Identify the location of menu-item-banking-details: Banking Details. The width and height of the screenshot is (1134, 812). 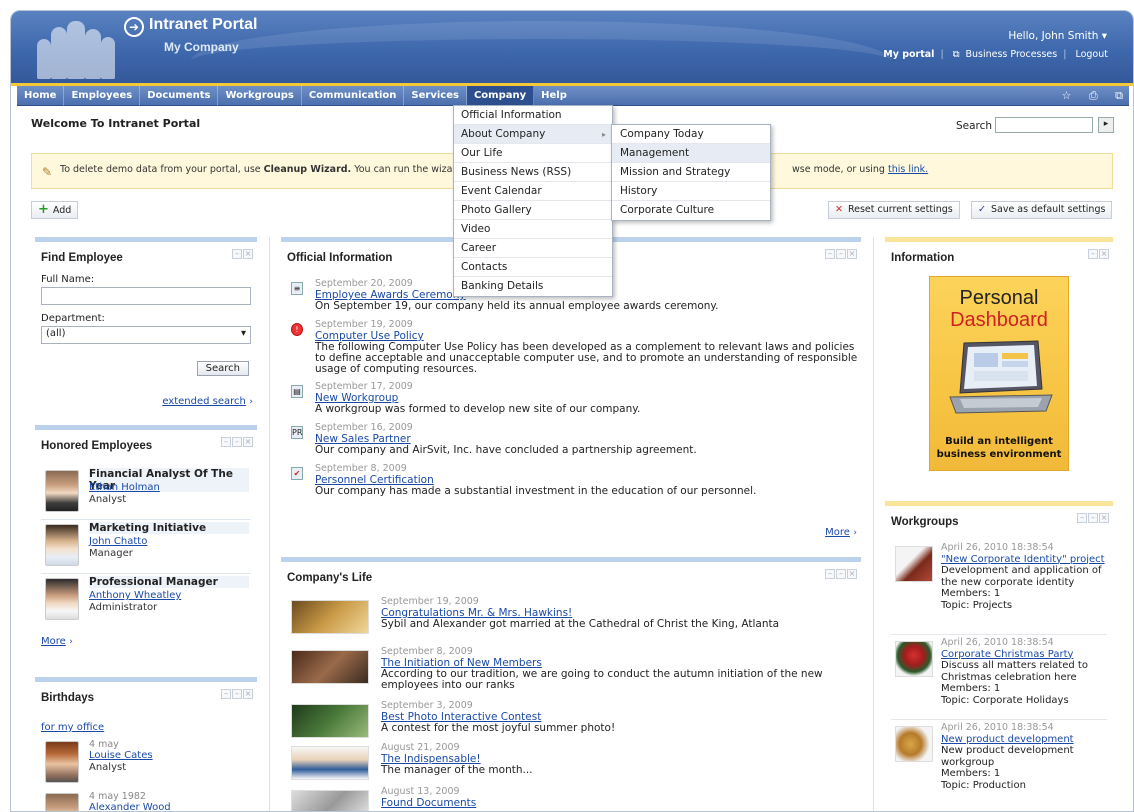
(533, 286).